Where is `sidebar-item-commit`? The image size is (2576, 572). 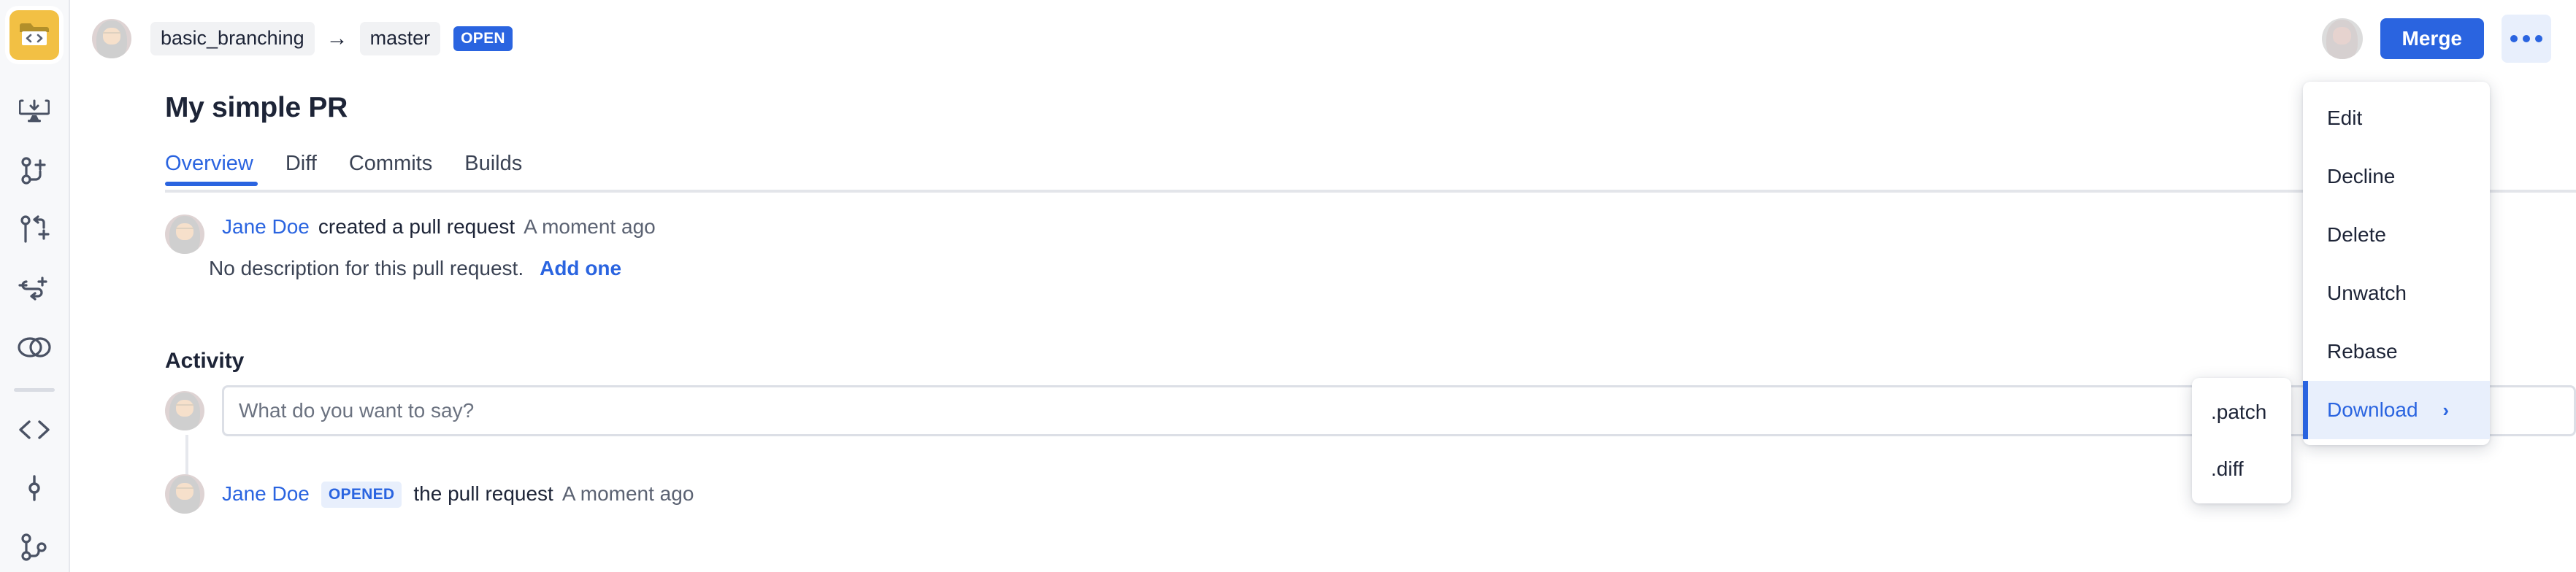 sidebar-item-commit is located at coordinates (34, 288).